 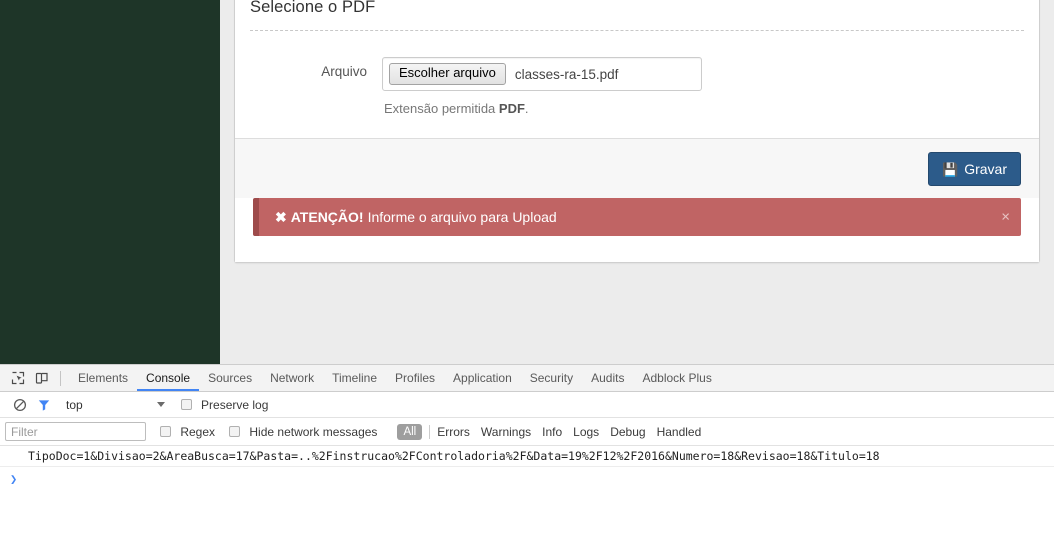 I want to click on tab-adblock-plus: Adblock Plus, so click(x=676, y=378).